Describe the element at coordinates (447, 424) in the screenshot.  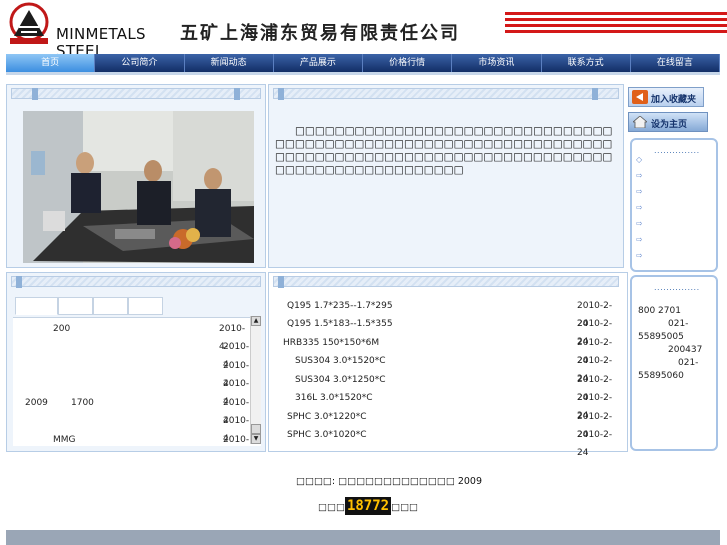
I see `list-item: SPHC 3.0*1220*C 2010-2-24` at that location.